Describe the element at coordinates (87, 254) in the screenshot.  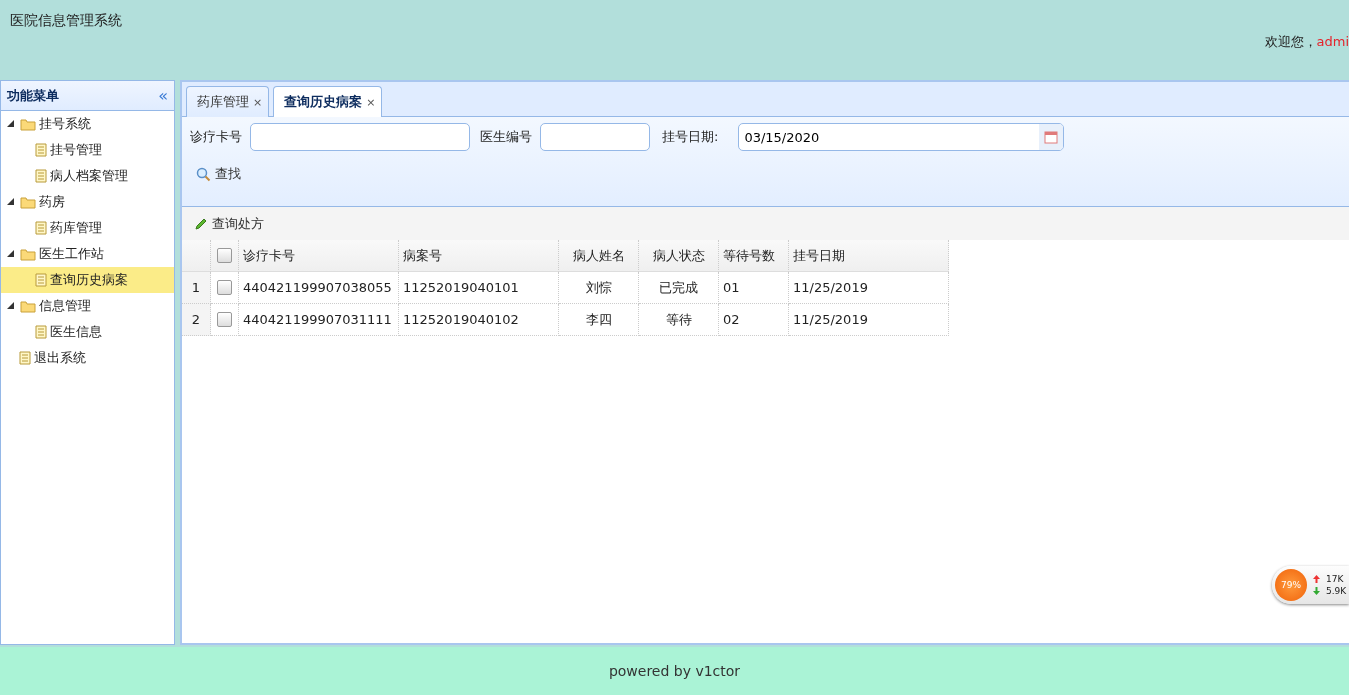
I see `tree-item: 医生工作站` at that location.